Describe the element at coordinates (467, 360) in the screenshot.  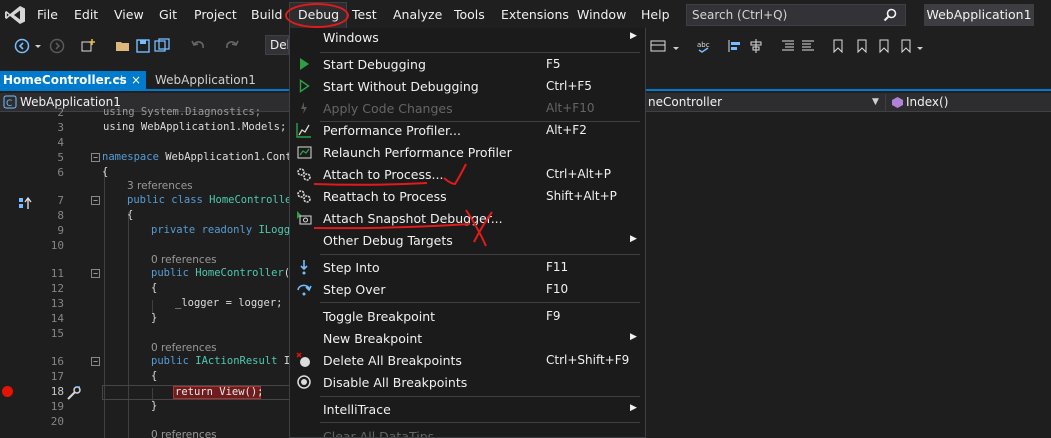
I see `menu-item-delete-all-breakpoints: Delete All Breakpoints Ctrl+Shift+F9` at that location.